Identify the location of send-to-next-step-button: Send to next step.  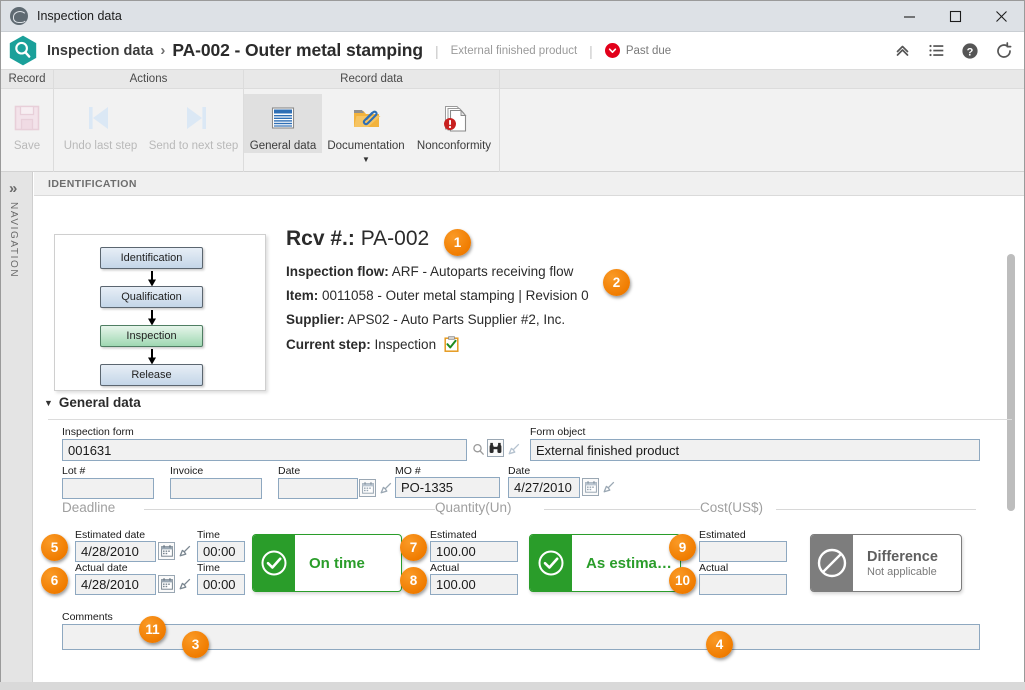
(193, 123).